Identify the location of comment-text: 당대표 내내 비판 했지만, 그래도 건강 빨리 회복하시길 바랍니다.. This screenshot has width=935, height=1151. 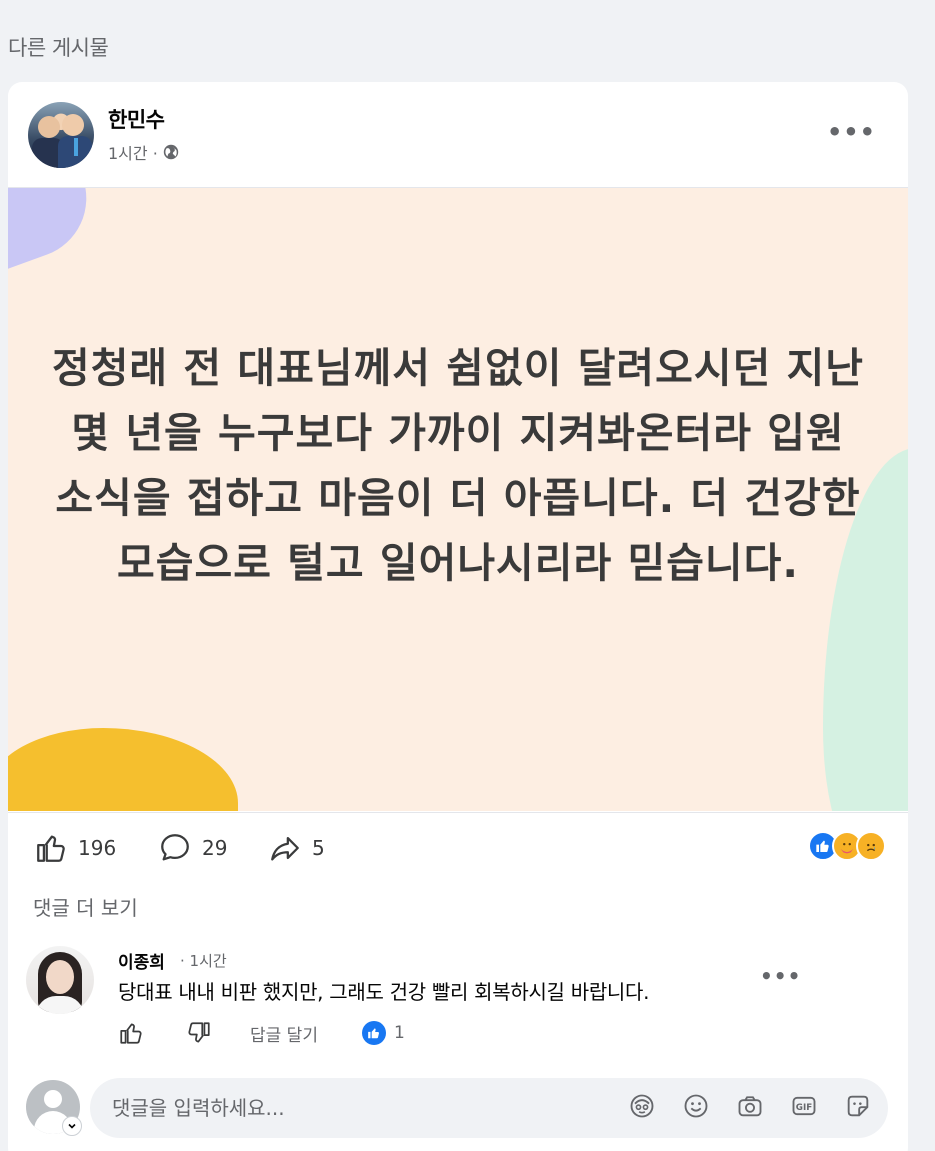
(384, 992).